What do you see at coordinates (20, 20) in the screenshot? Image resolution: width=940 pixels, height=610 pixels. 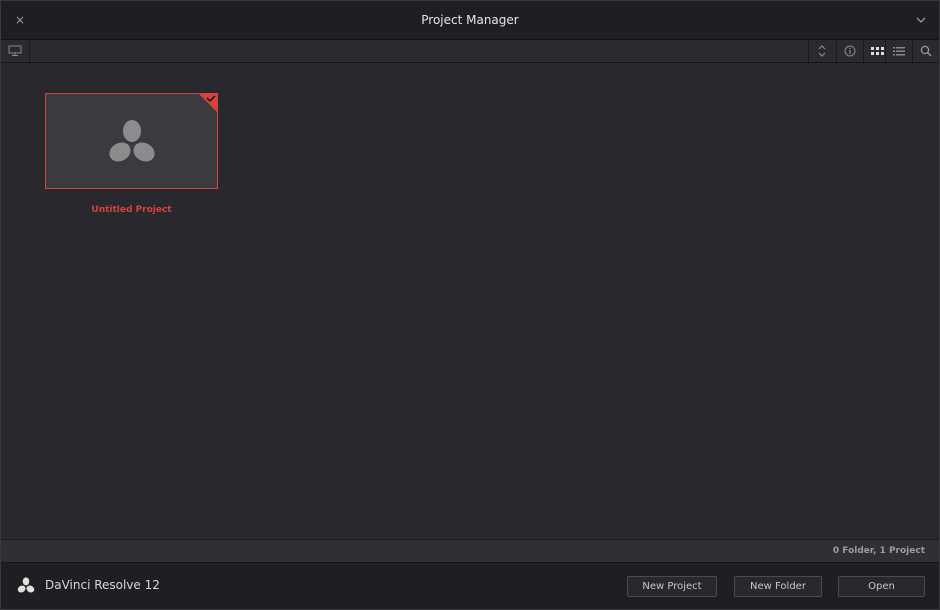 I see `close-icon: ×` at bounding box center [20, 20].